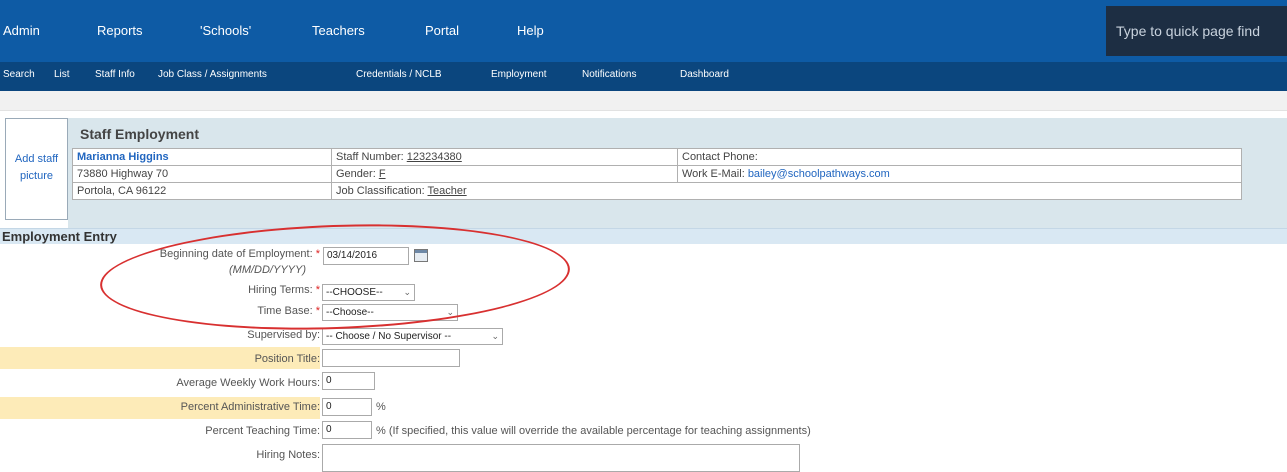  I want to click on subnav-job-class: Job Class / Assignments, so click(212, 76).